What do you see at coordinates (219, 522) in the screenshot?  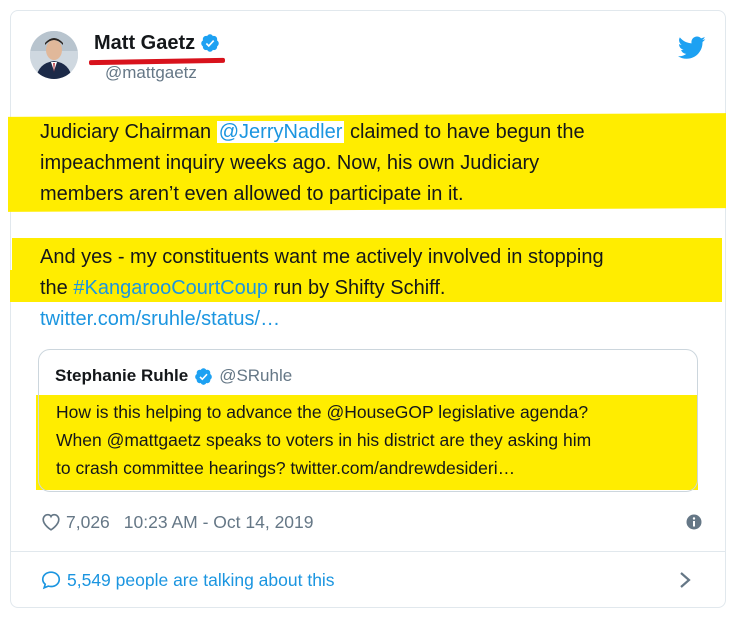 I see `timestamp: 10:23 AM - Oct 14, 2019` at bounding box center [219, 522].